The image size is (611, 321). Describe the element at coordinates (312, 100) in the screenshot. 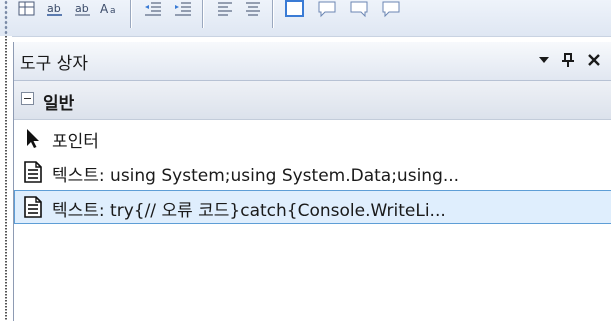

I see `group-header-general: 일반` at that location.